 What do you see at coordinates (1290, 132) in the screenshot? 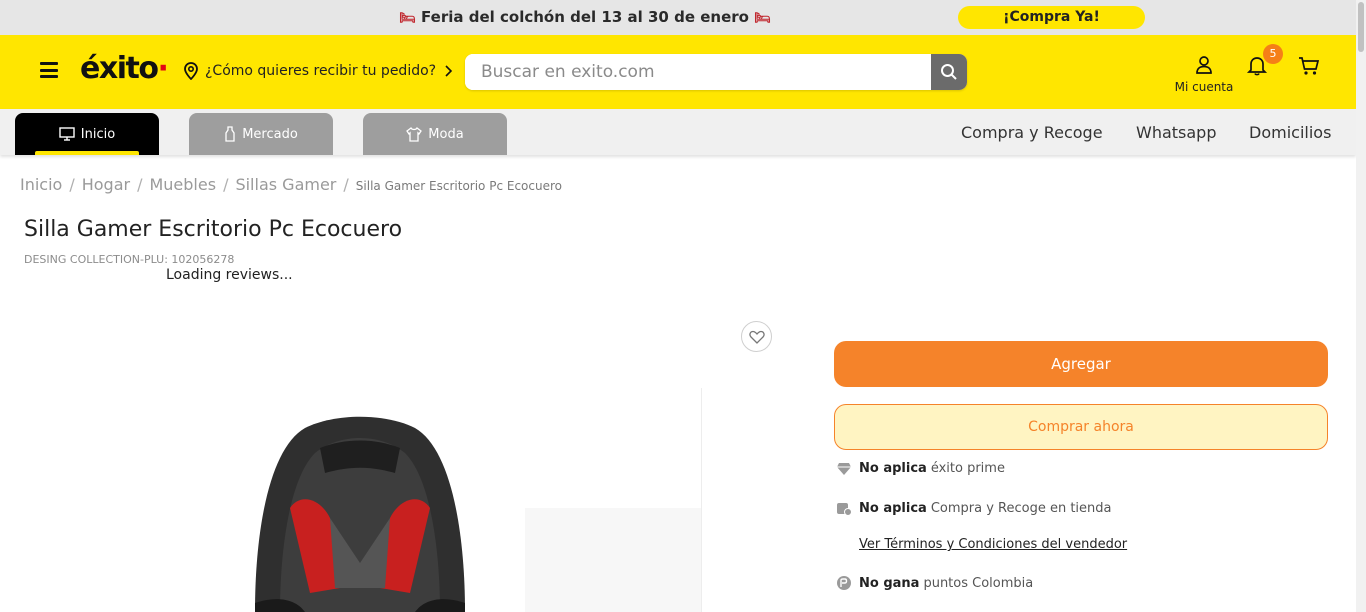
I see `nav-link-domicilios: Domicilios` at bounding box center [1290, 132].